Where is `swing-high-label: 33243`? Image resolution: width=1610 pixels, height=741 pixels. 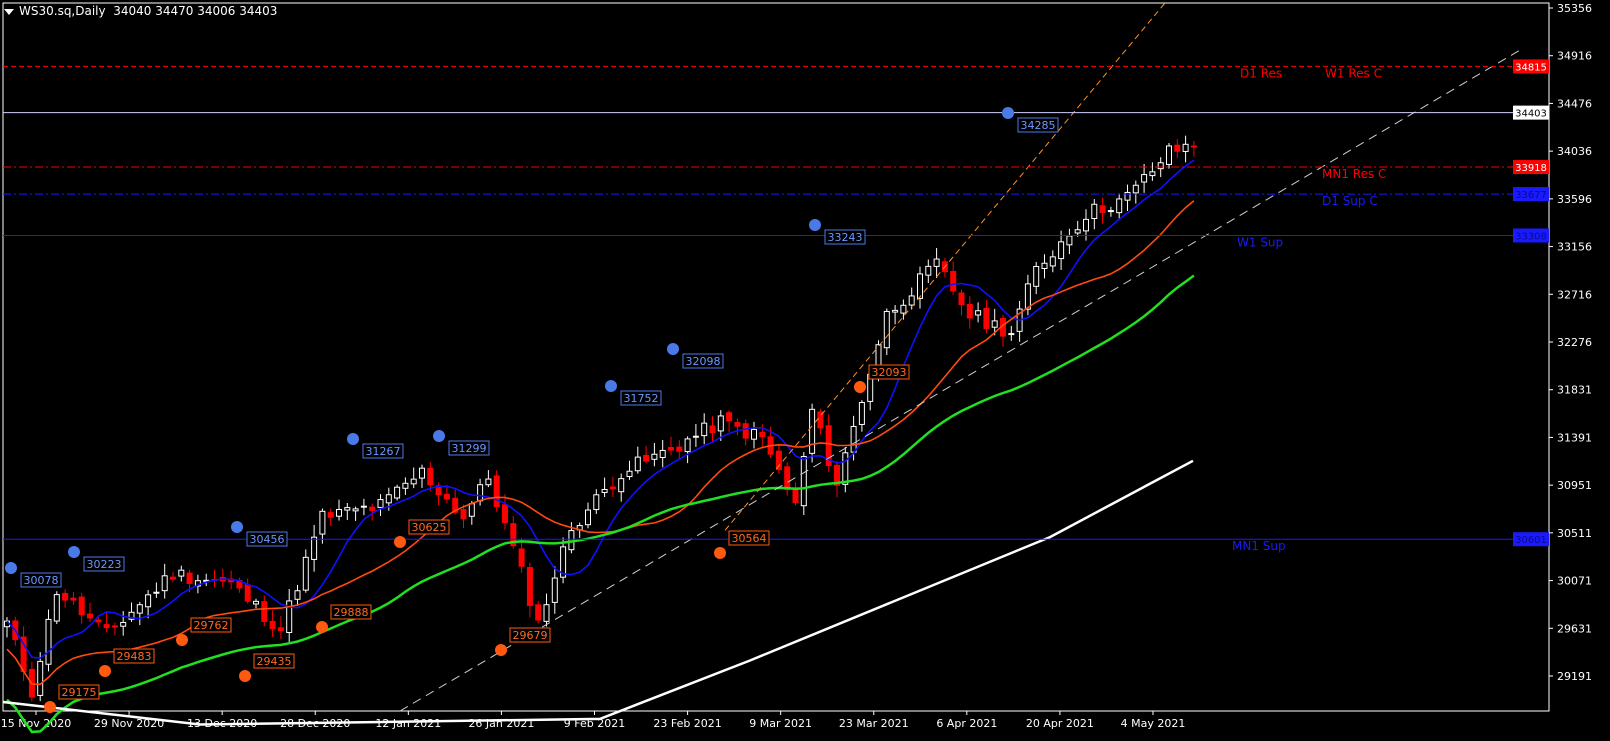
swing-high-label: 33243 is located at coordinates (845, 237).